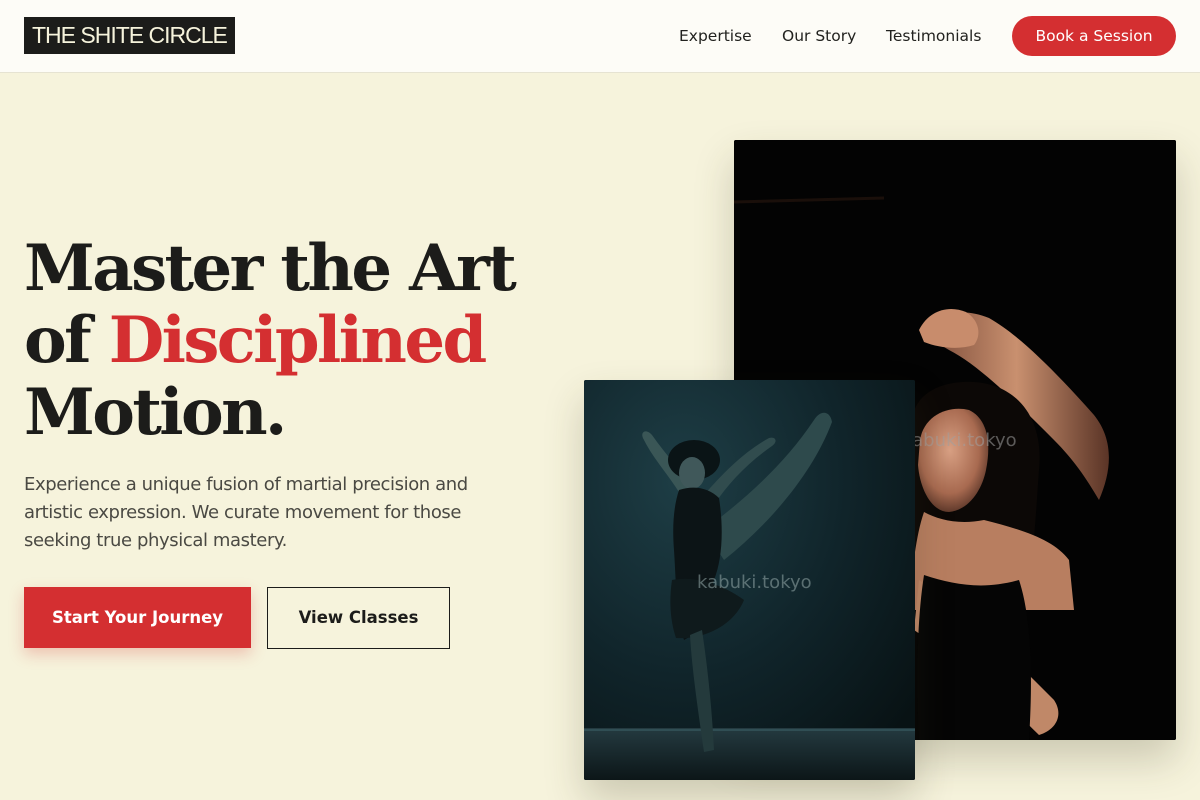 The height and width of the screenshot is (800, 1200). What do you see at coordinates (933, 36) in the screenshot?
I see `nav-link-testimonials: Testimonials` at bounding box center [933, 36].